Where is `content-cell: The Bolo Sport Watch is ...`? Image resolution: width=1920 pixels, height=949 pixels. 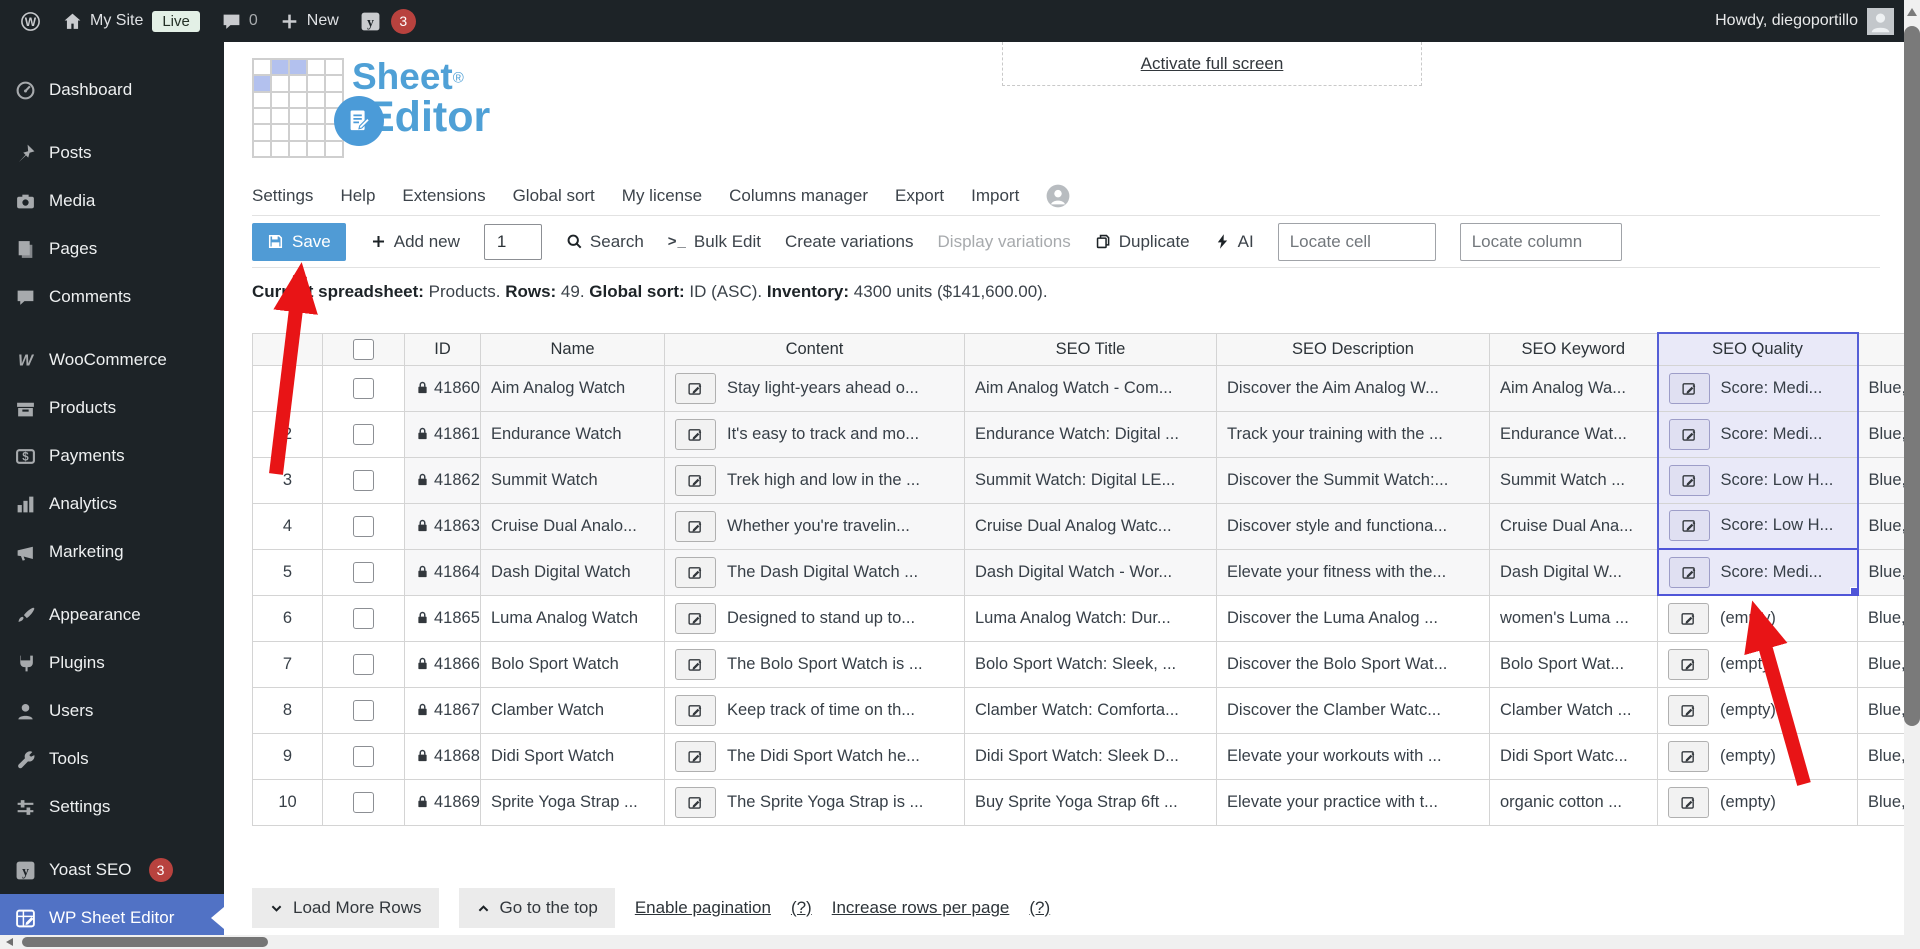 content-cell: The Bolo Sport Watch is ... is located at coordinates (814, 664).